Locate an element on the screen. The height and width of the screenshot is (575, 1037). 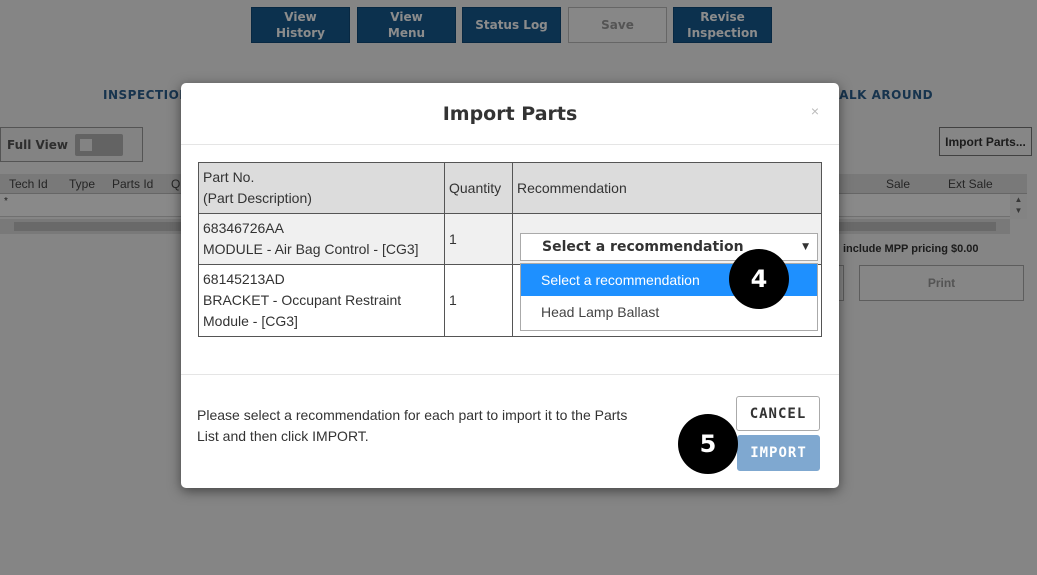
step-4-marker: 4 is located at coordinates (759, 279).